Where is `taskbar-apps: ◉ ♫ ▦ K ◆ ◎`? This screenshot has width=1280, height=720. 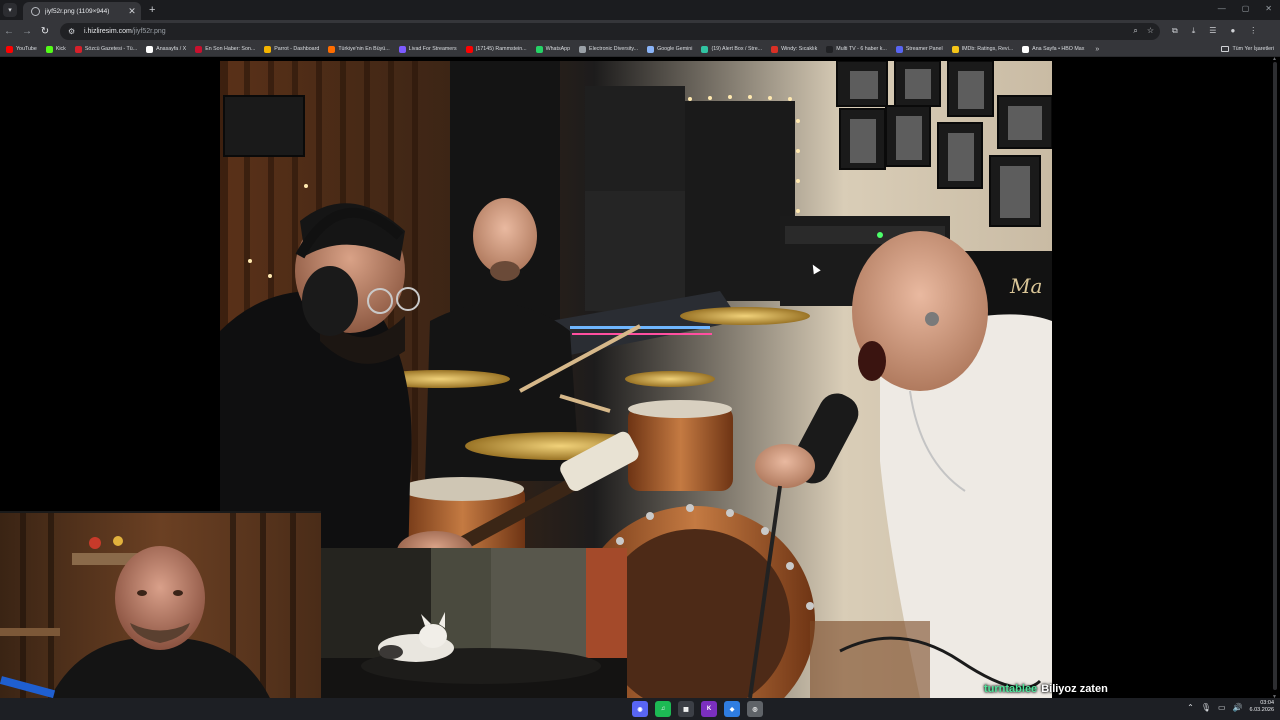 taskbar-apps: ◉ ♫ ▦ K ◆ ◎ is located at coordinates (697, 709).